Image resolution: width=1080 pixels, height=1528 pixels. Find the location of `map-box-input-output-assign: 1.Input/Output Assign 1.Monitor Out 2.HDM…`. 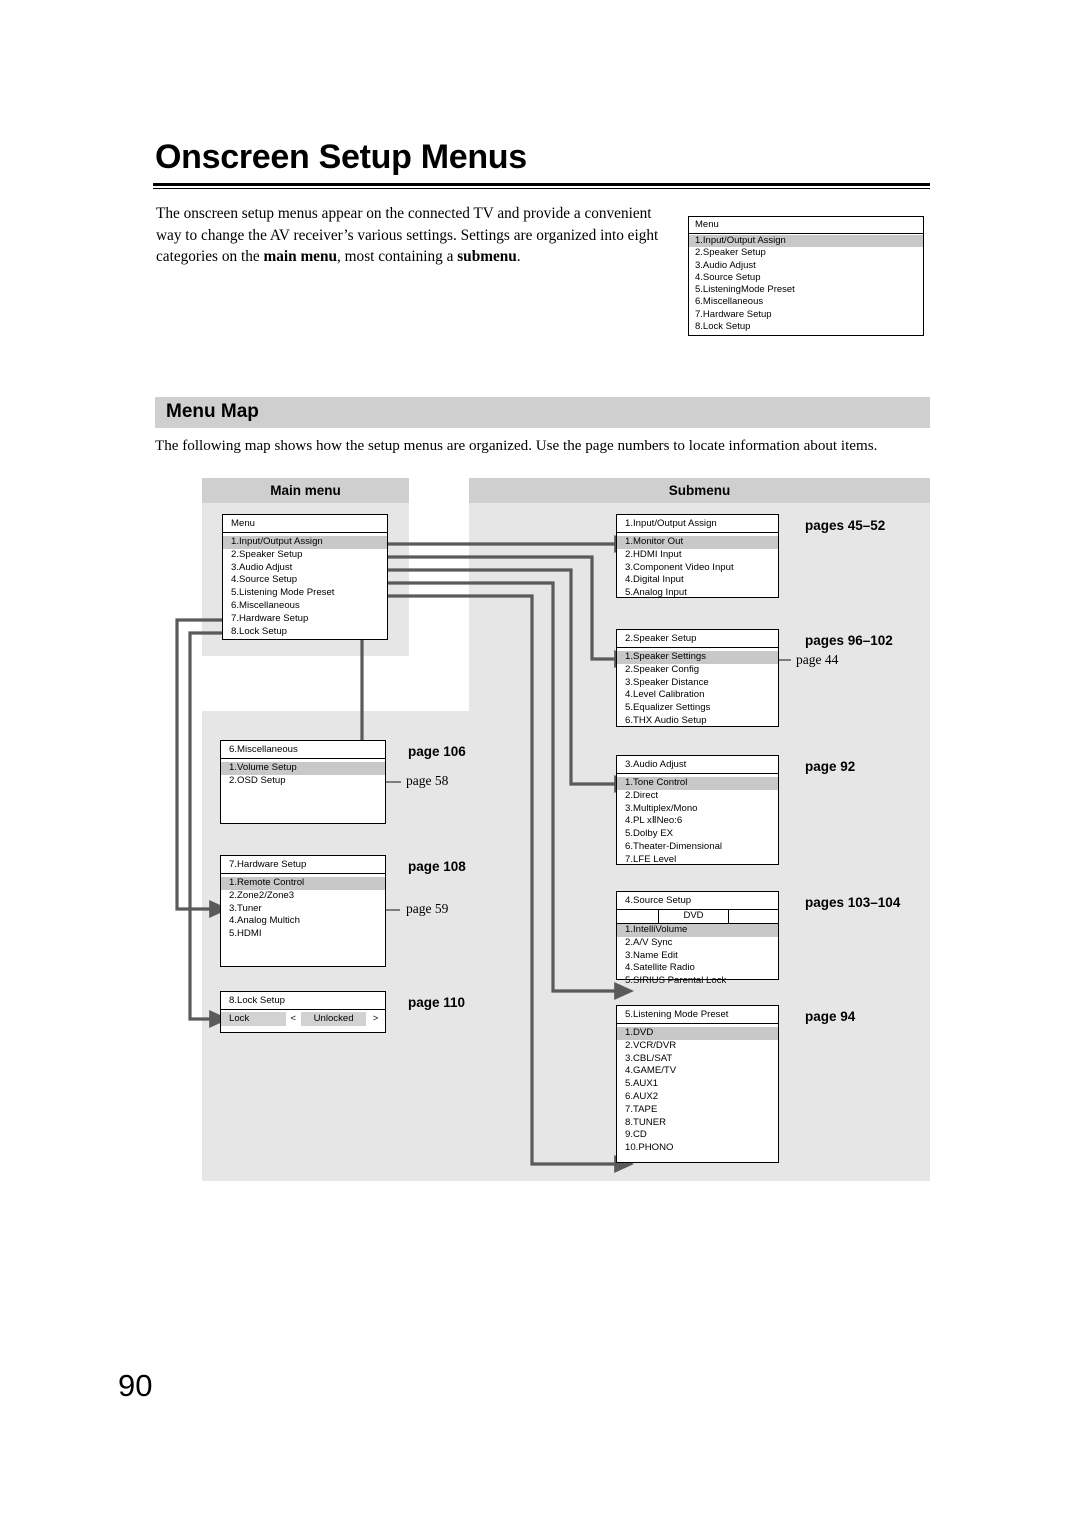

map-box-input-output-assign: 1.Input/Output Assign 1.Monitor Out 2.HDM… is located at coordinates (697, 556).